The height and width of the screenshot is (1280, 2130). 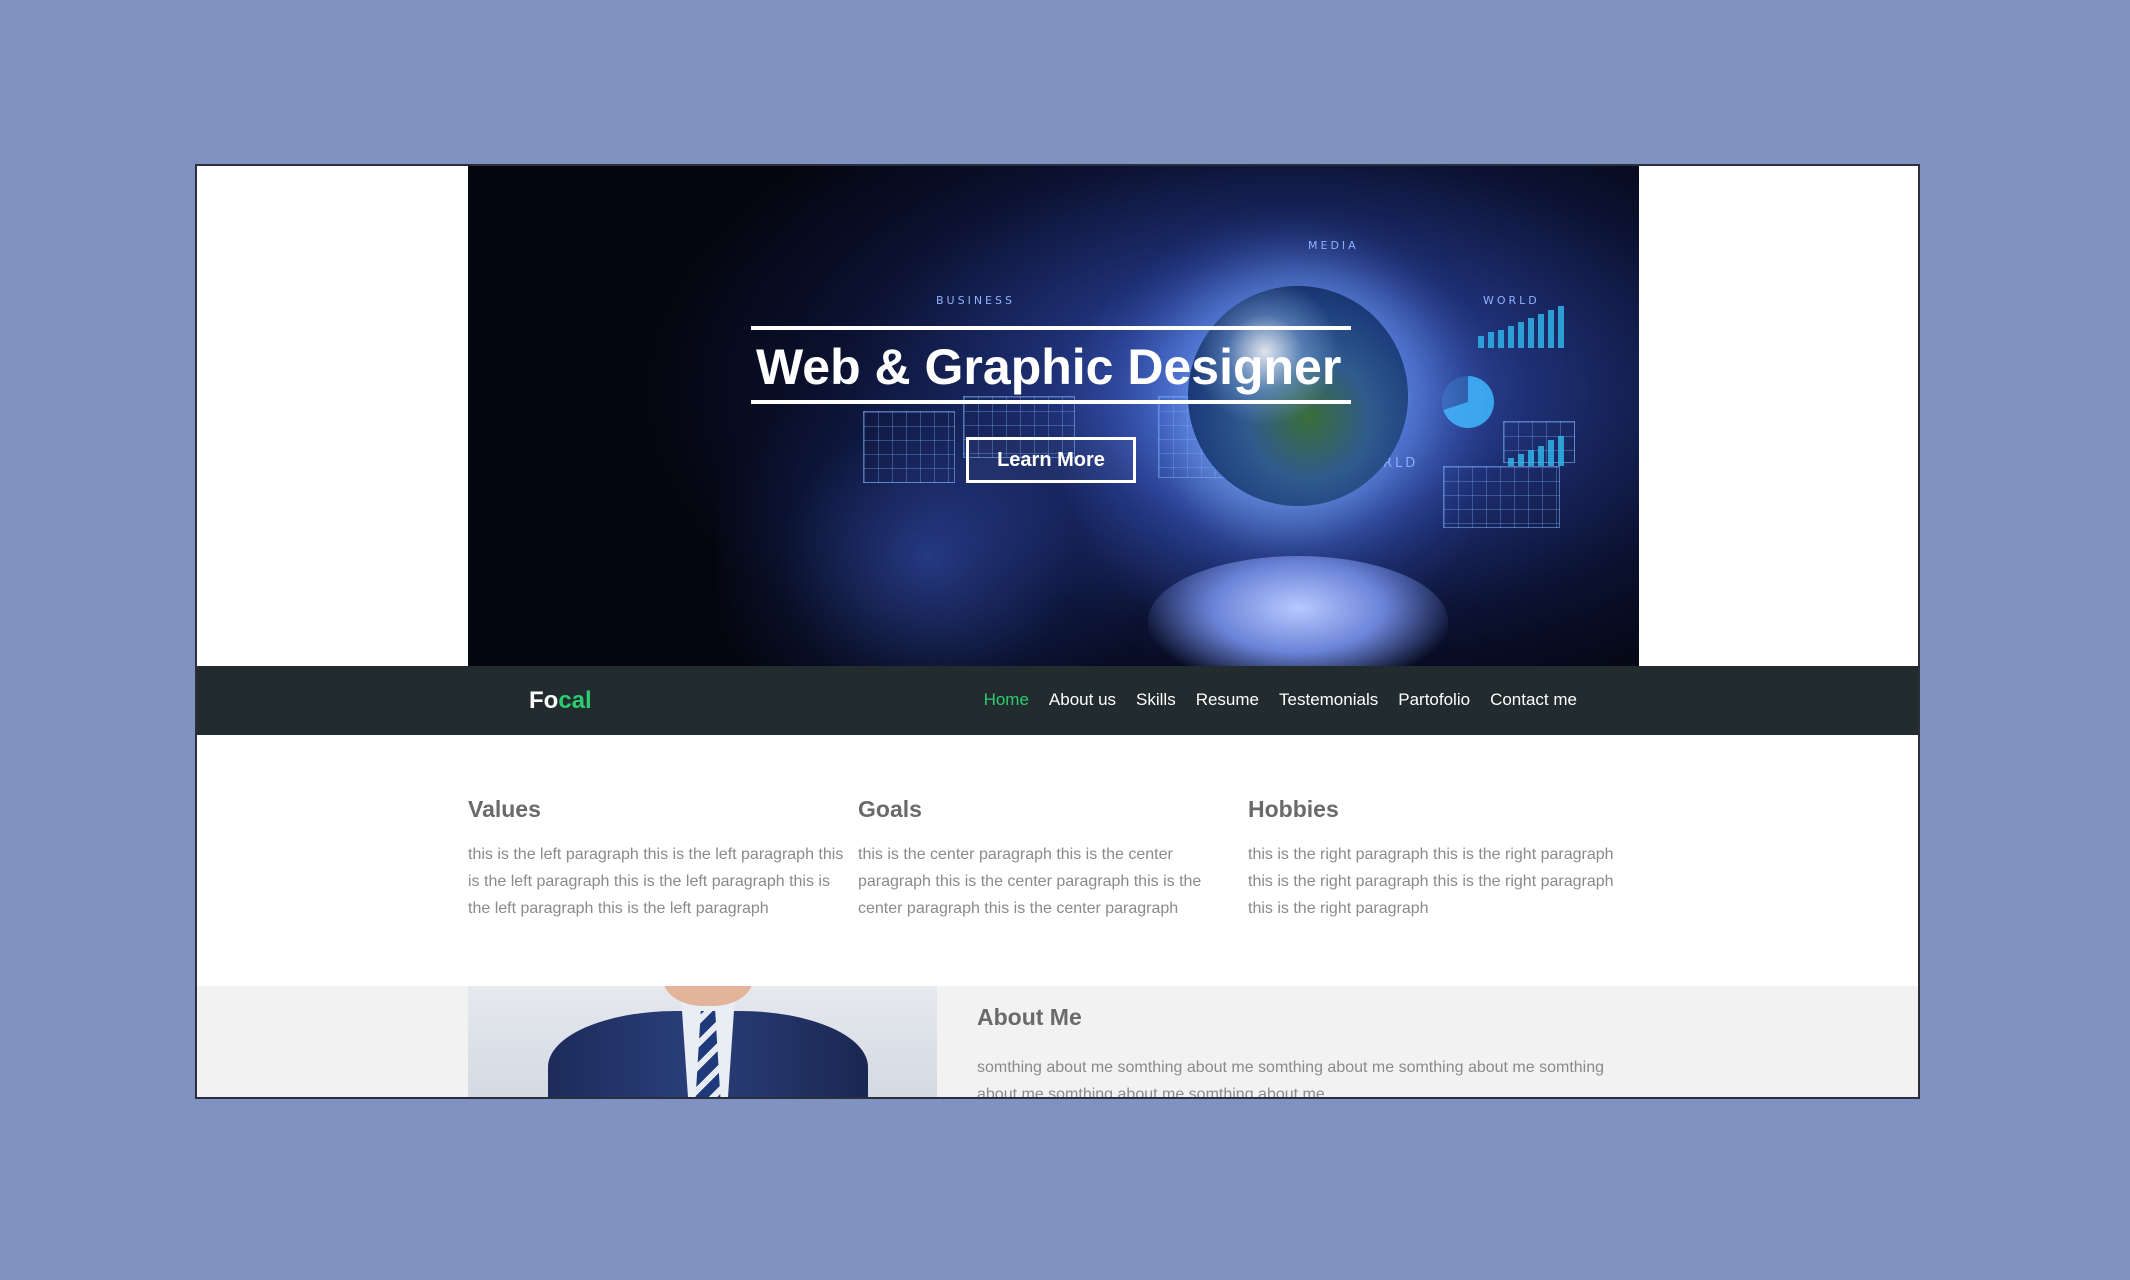 What do you see at coordinates (504, 809) in the screenshot?
I see `values-heading: Values` at bounding box center [504, 809].